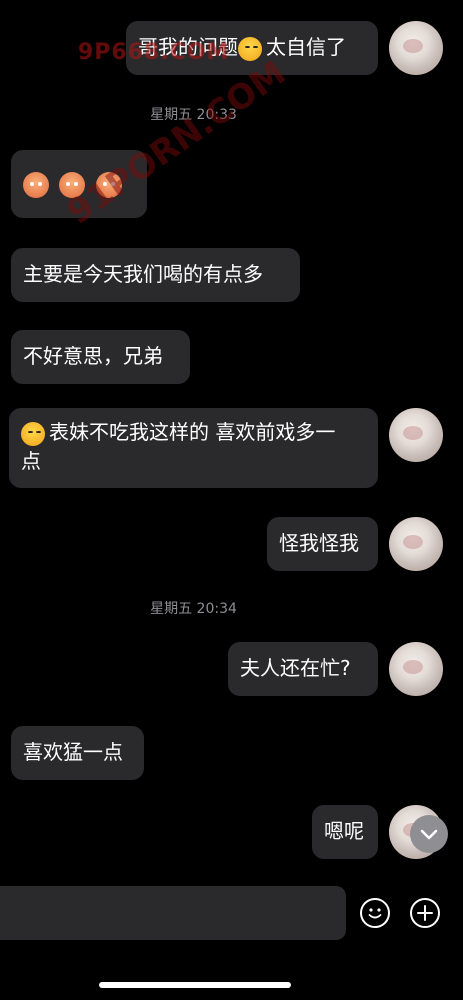 Image resolution: width=463 pixels, height=1000 pixels. I want to click on home-indicator, so click(195, 985).